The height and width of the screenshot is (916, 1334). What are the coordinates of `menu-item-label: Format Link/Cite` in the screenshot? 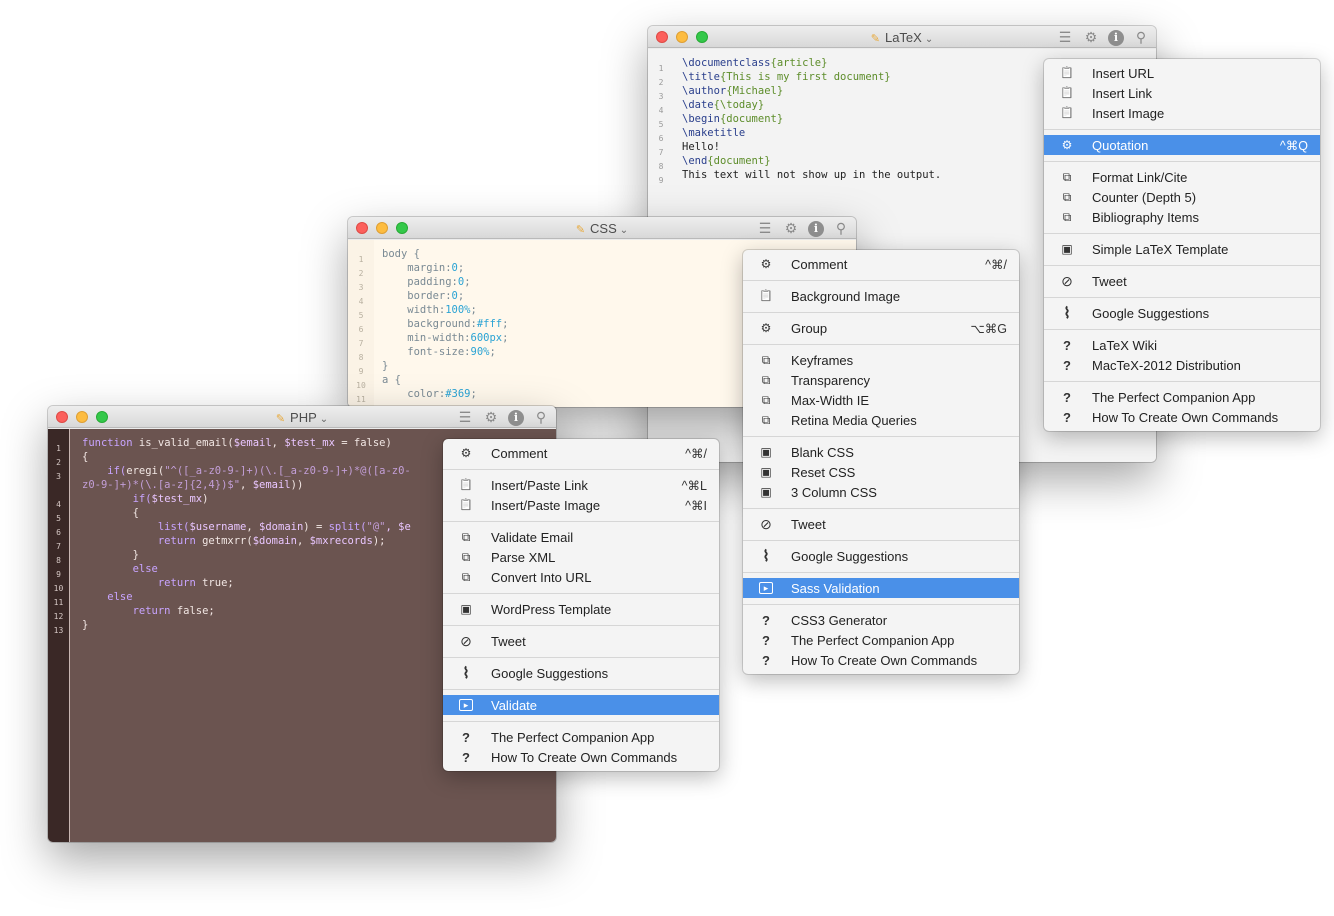 It's located at (1140, 177).